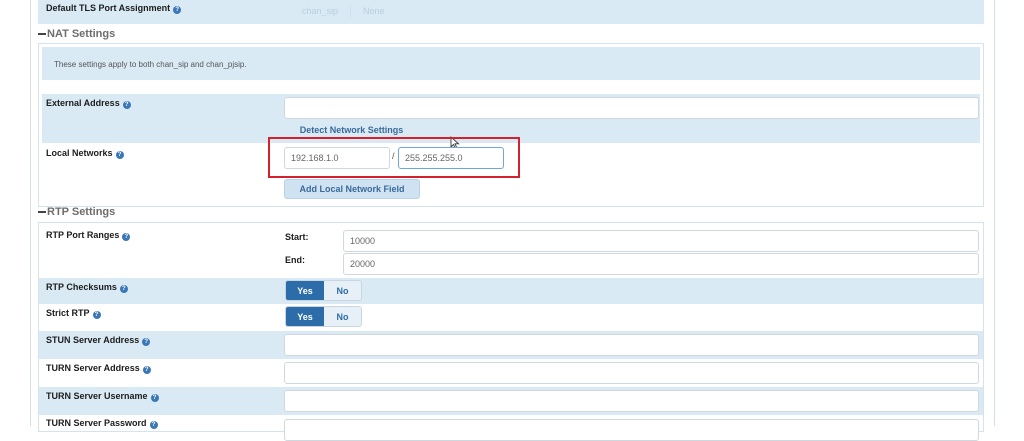 This screenshot has width=1024, height=441. I want to click on external-address-input, so click(631, 108).